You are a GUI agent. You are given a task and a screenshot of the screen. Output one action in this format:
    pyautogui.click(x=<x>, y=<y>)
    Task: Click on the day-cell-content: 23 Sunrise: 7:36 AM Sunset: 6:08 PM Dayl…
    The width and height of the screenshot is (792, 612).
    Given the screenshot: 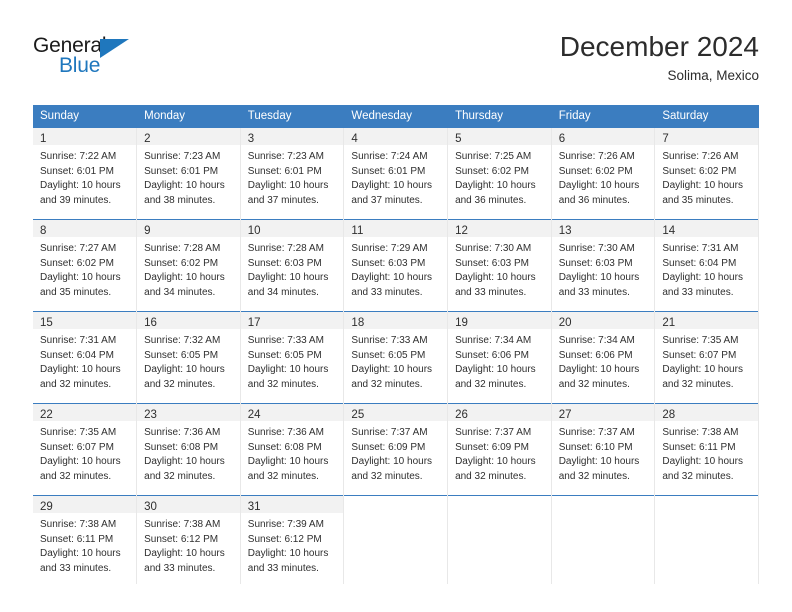 What is the action you would take?
    pyautogui.click(x=188, y=449)
    